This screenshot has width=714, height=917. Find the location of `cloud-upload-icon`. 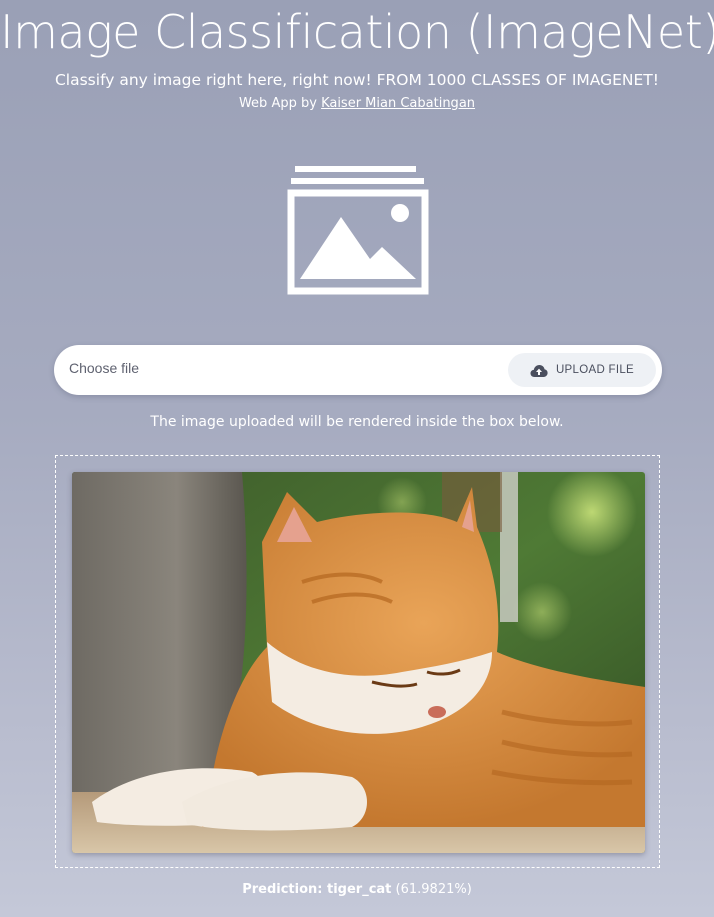

cloud-upload-icon is located at coordinates (539, 370).